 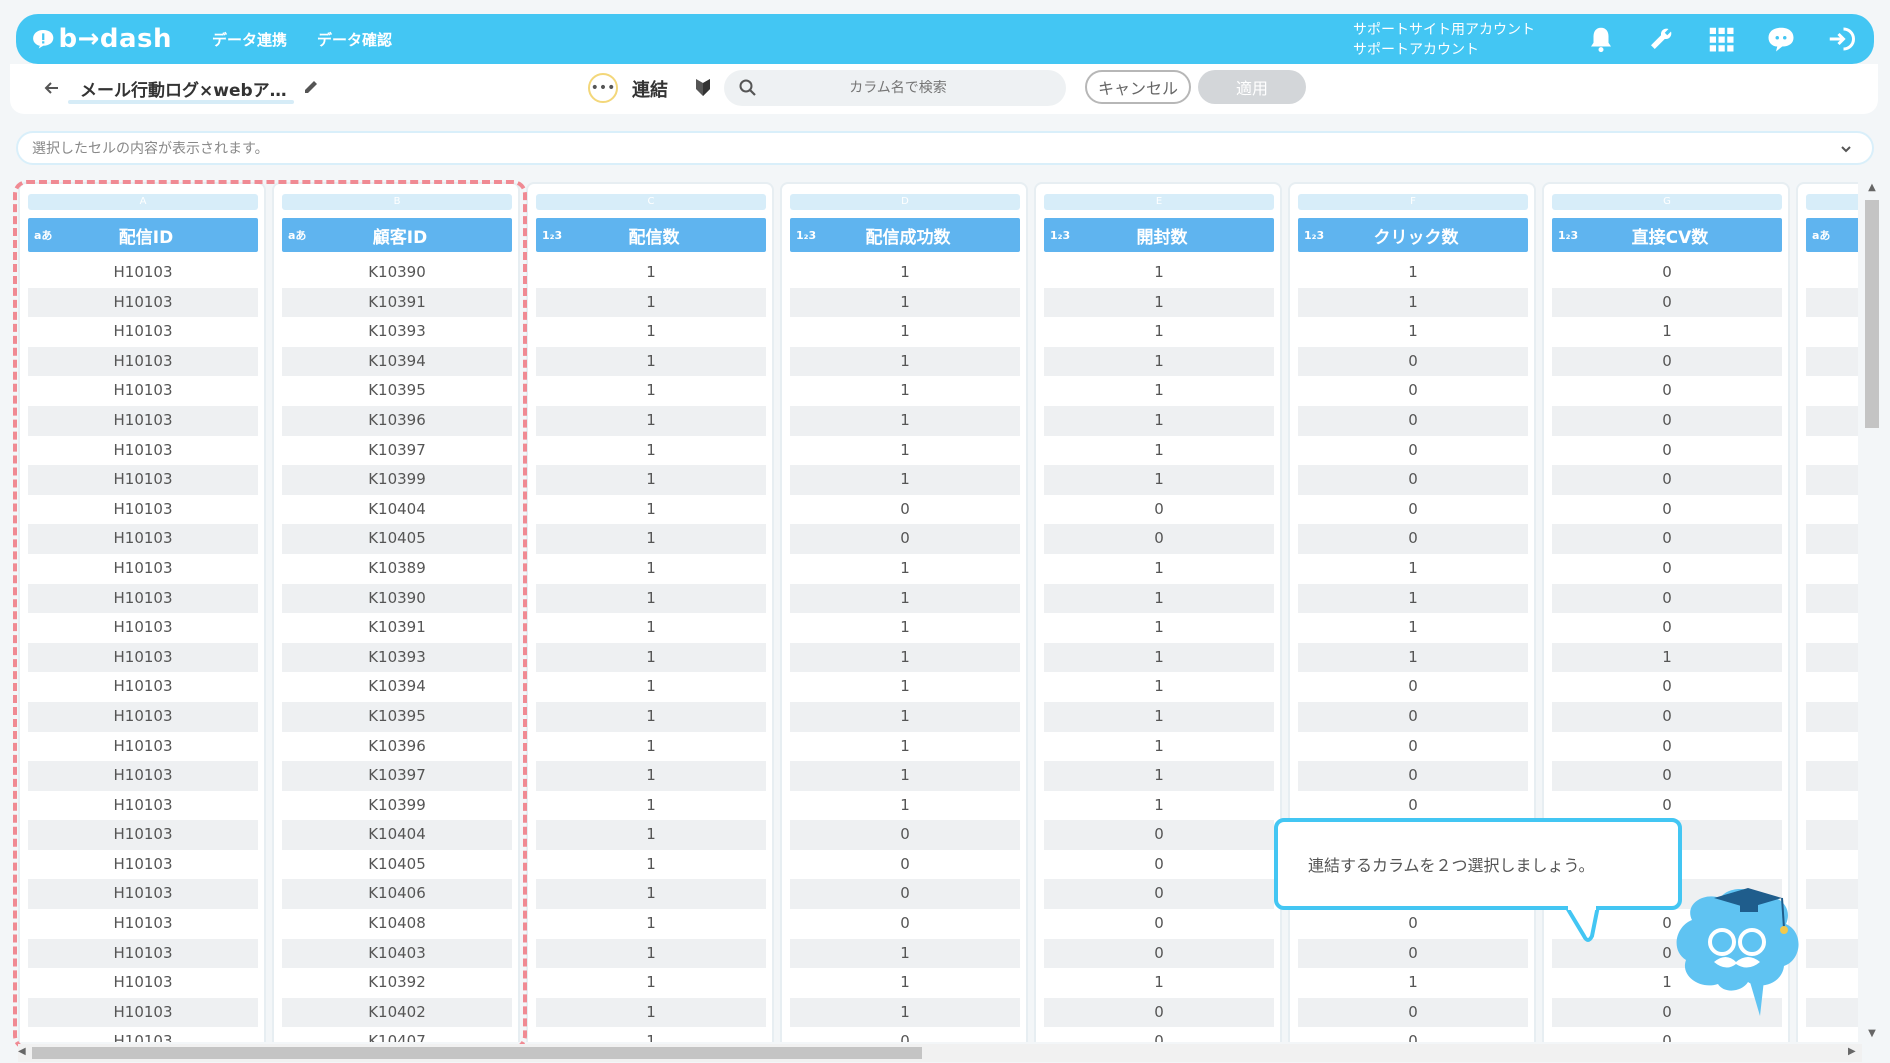 What do you see at coordinates (397, 894) in the screenshot?
I see `table-cell: K10406` at bounding box center [397, 894].